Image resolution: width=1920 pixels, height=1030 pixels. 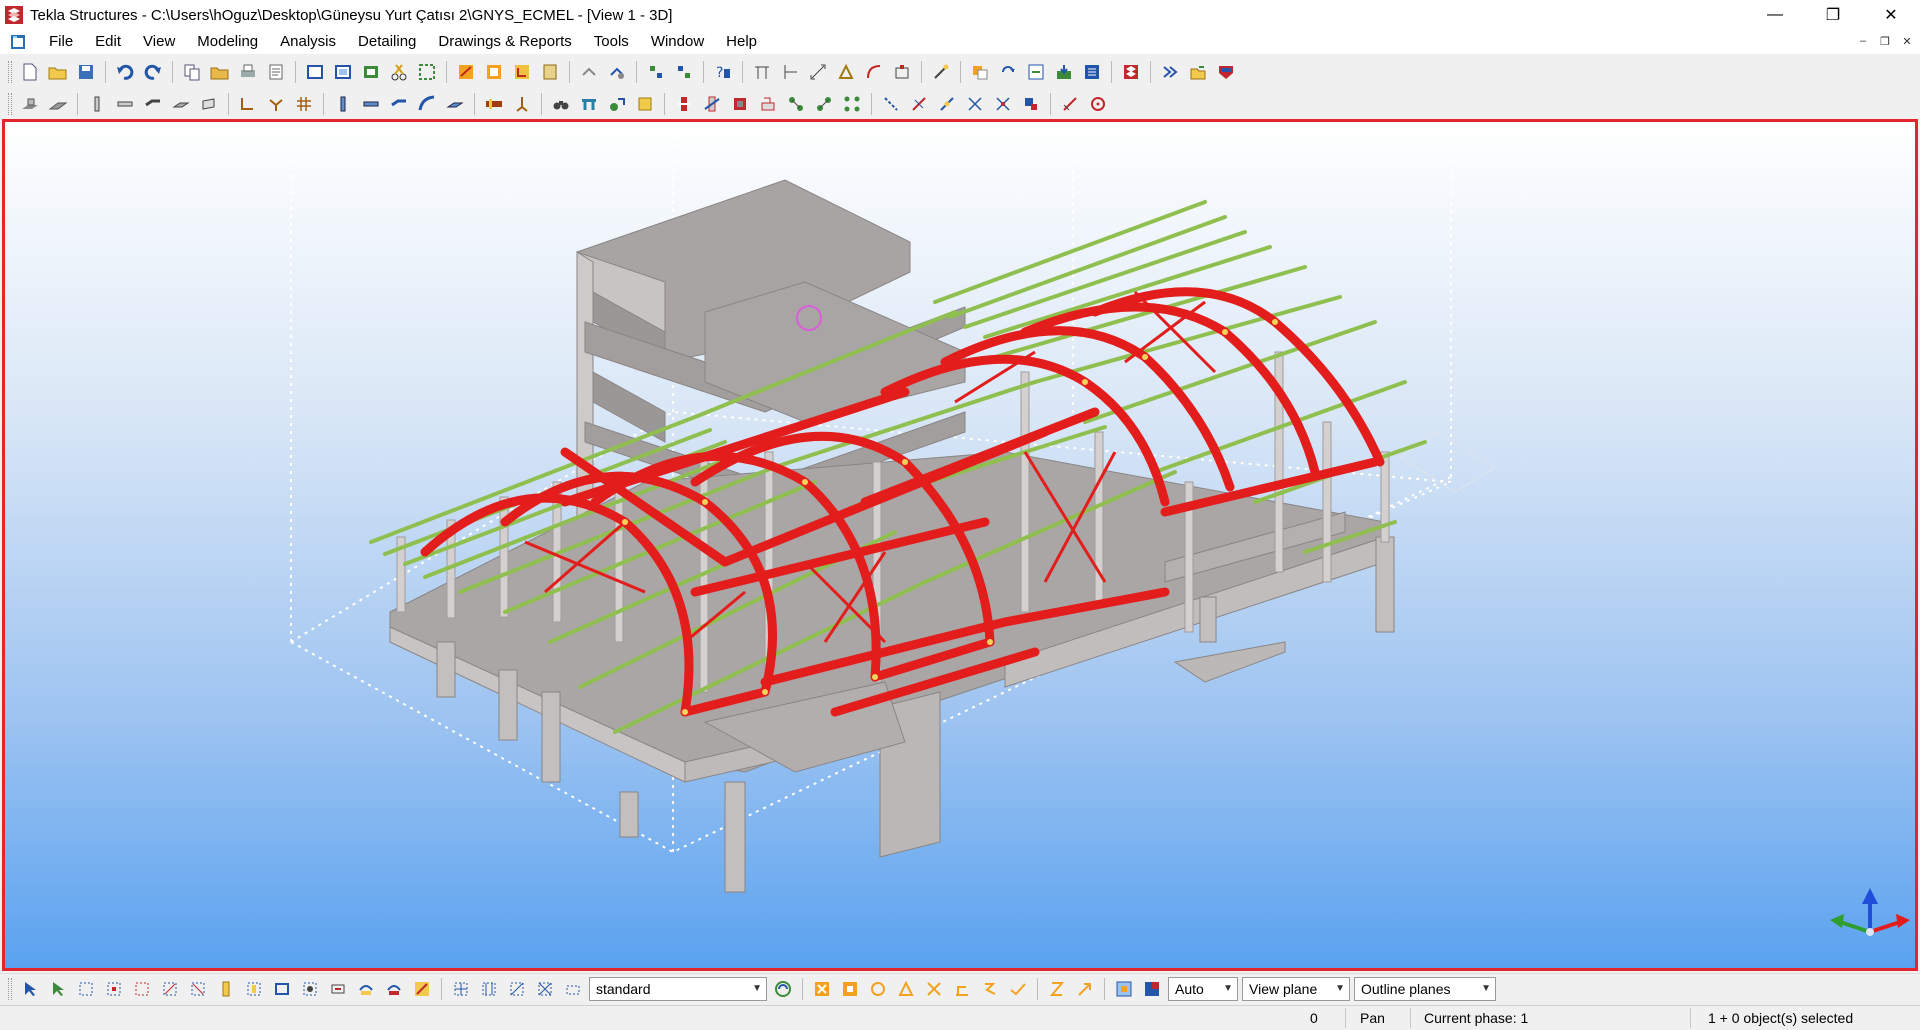 What do you see at coordinates (371, 72) in the screenshot?
I see `view-props-icon` at bounding box center [371, 72].